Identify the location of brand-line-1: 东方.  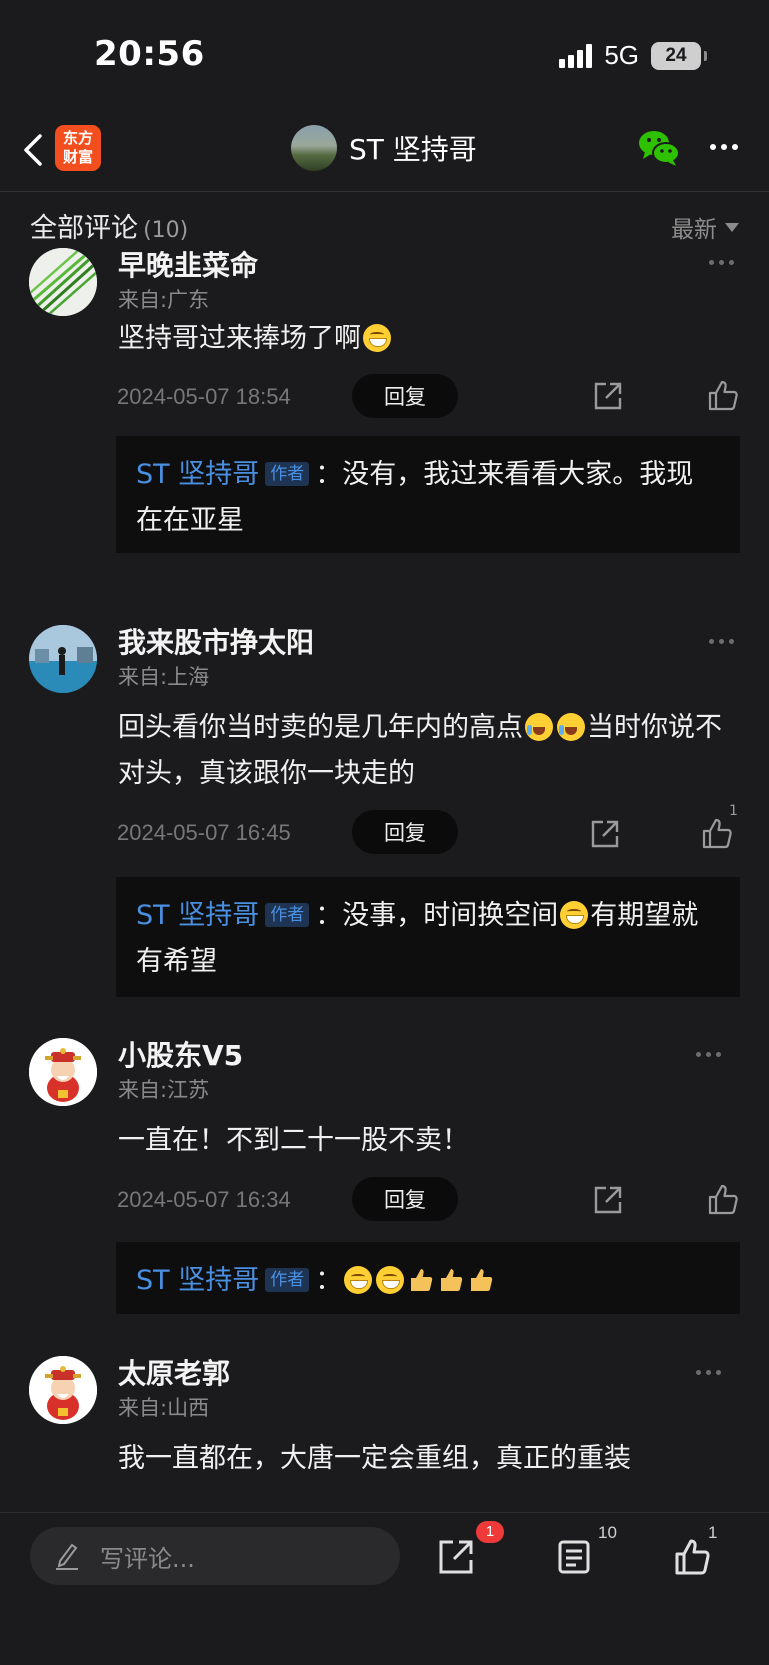
(77, 138).